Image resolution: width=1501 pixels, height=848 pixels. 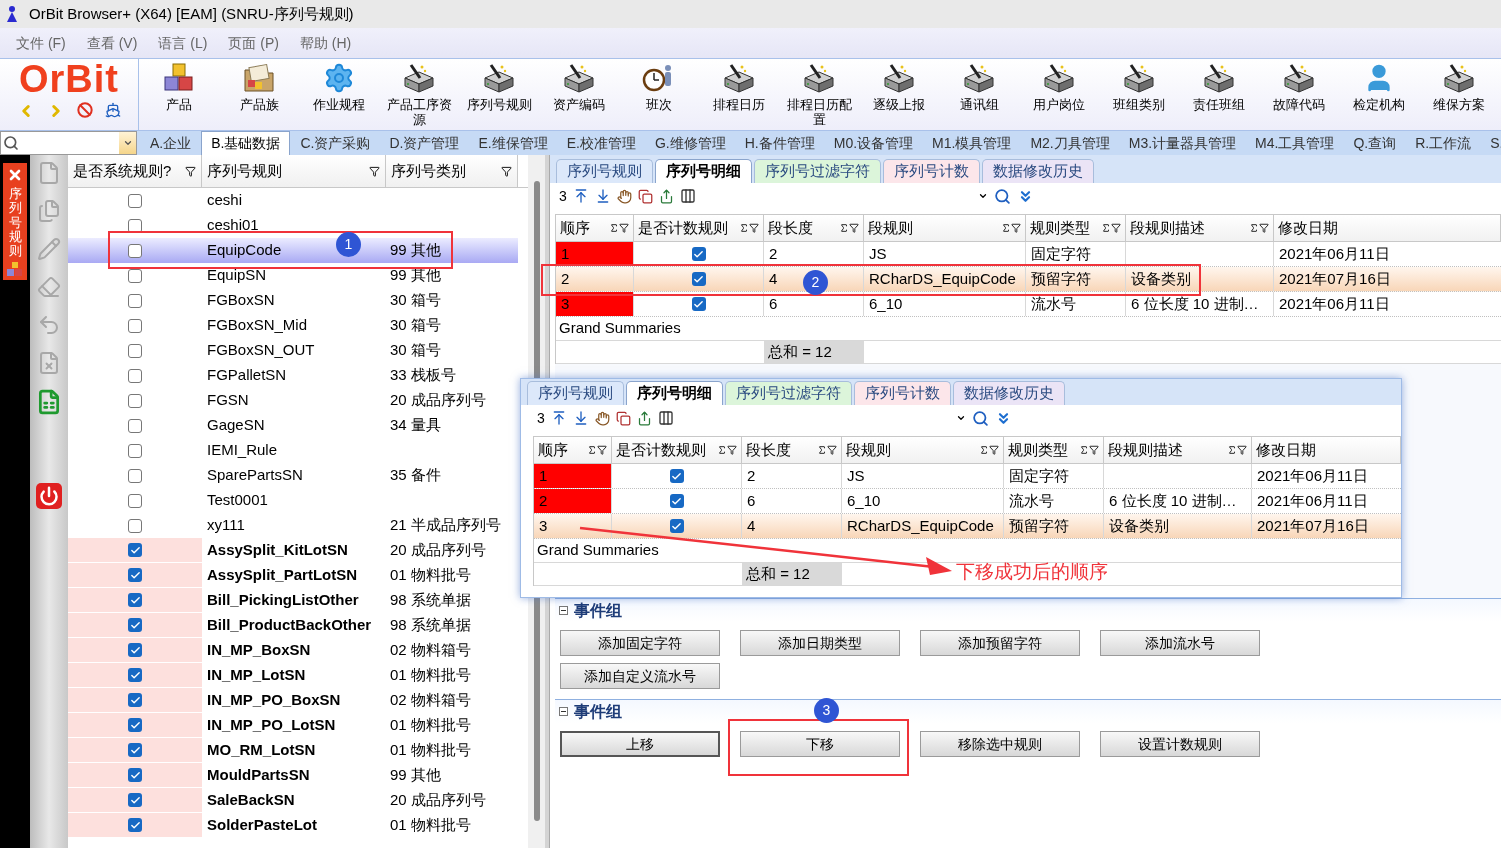 I want to click on table-cell: 4, so click(x=792, y=526).